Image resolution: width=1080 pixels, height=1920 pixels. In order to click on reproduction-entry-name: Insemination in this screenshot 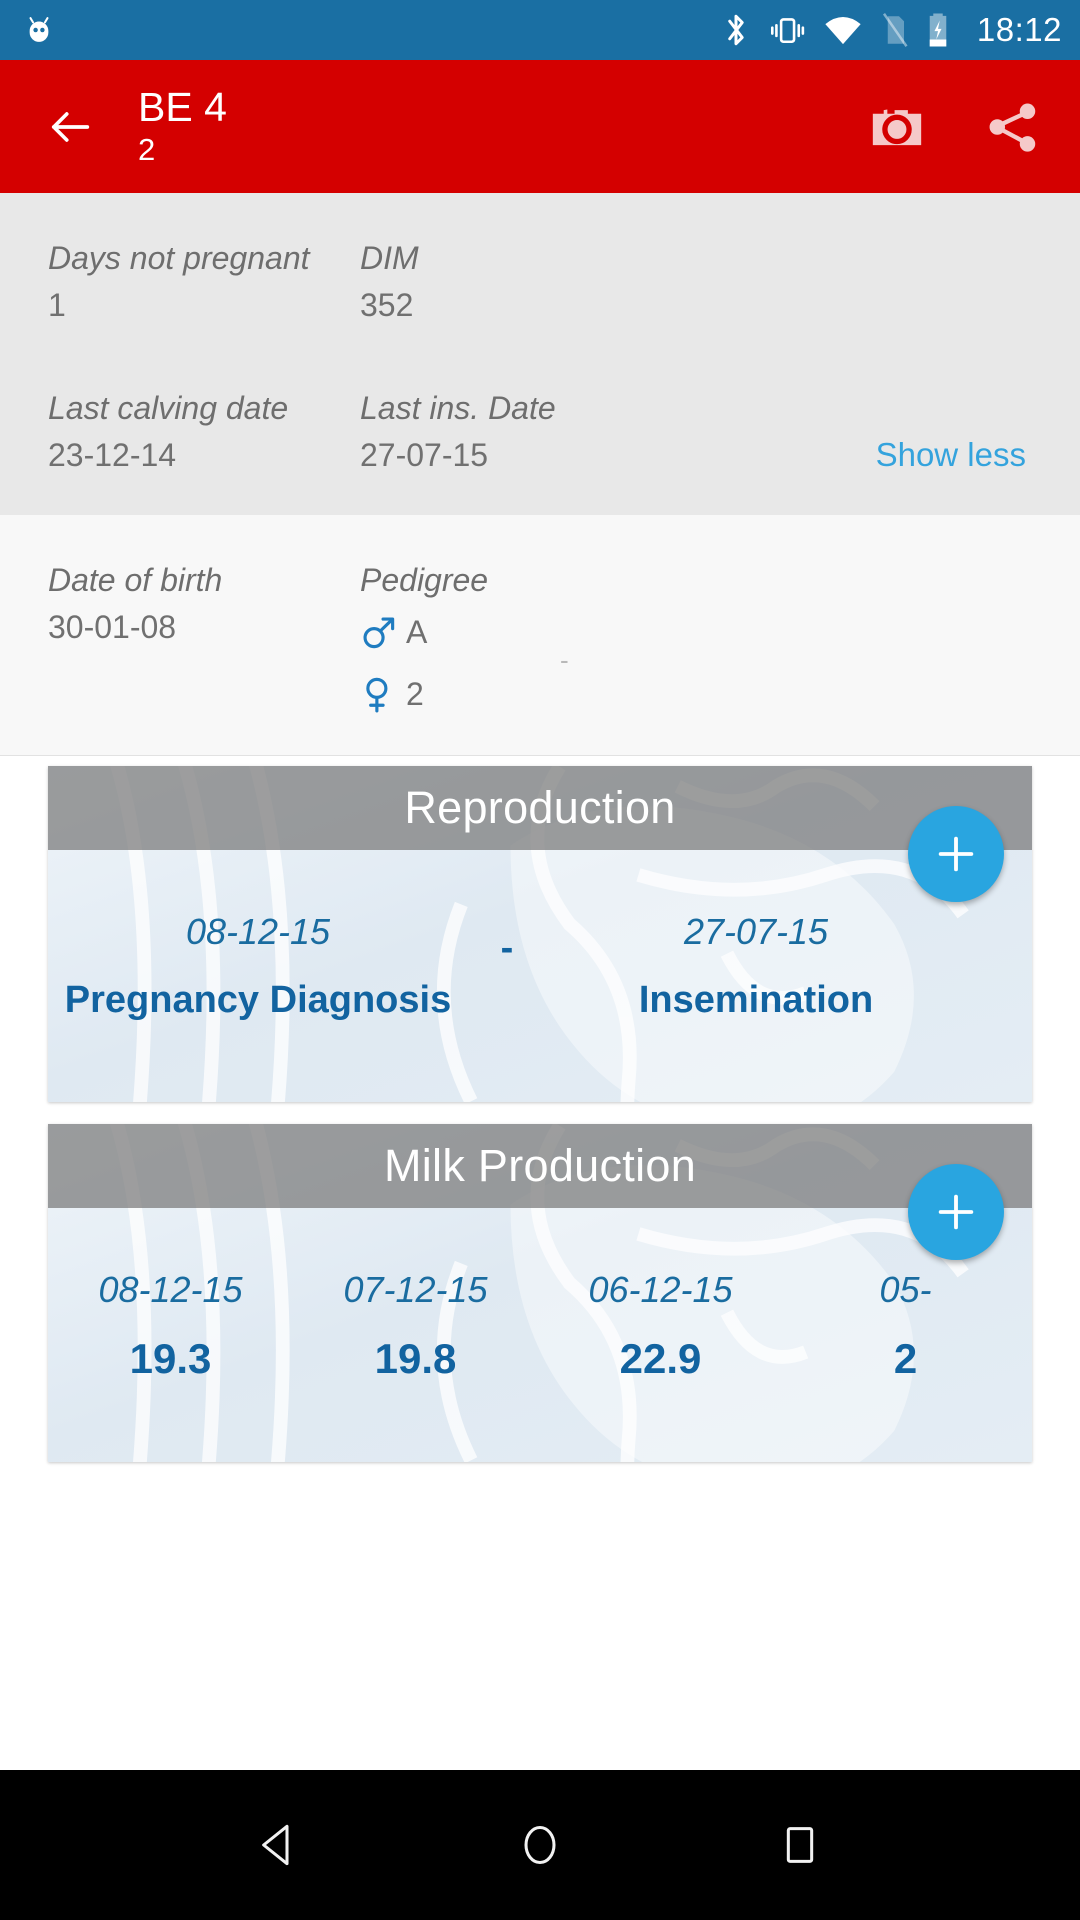, I will do `click(756, 1000)`.